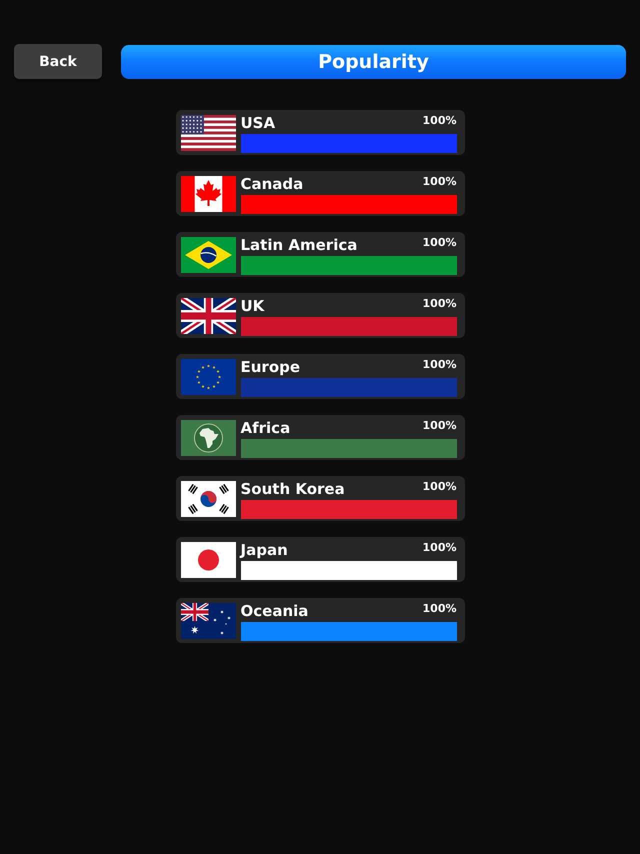  Describe the element at coordinates (292, 489) in the screenshot. I see `region-name: South Korea` at that location.